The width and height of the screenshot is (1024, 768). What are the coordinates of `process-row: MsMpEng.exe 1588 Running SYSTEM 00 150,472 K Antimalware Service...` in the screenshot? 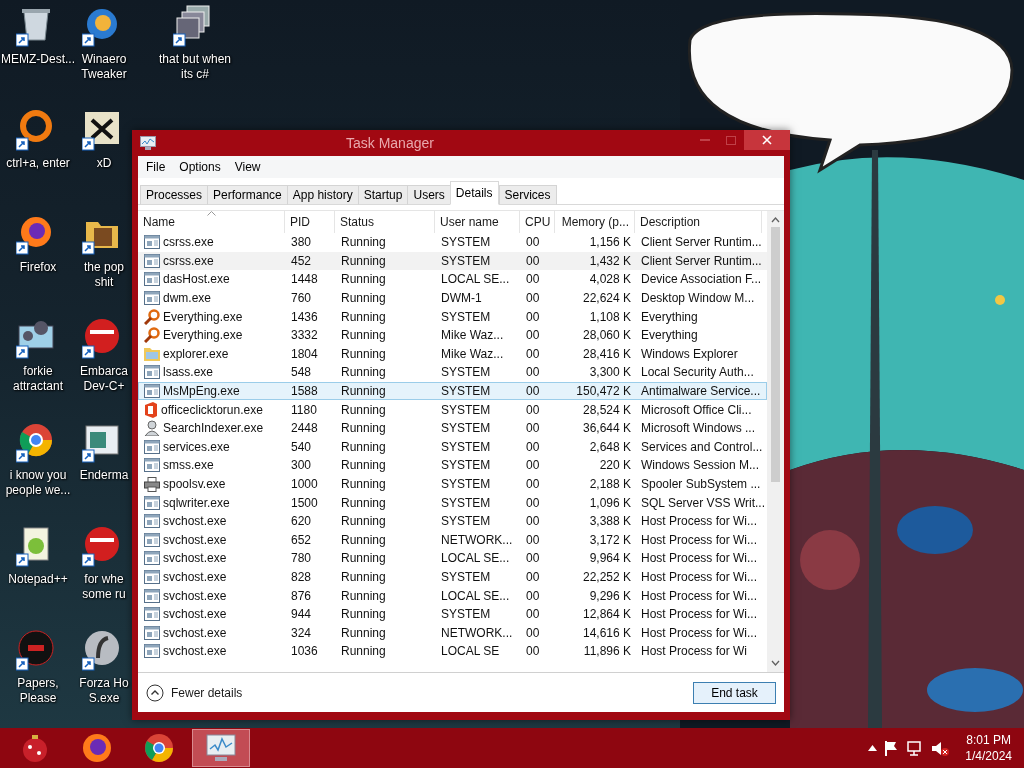 It's located at (452, 391).